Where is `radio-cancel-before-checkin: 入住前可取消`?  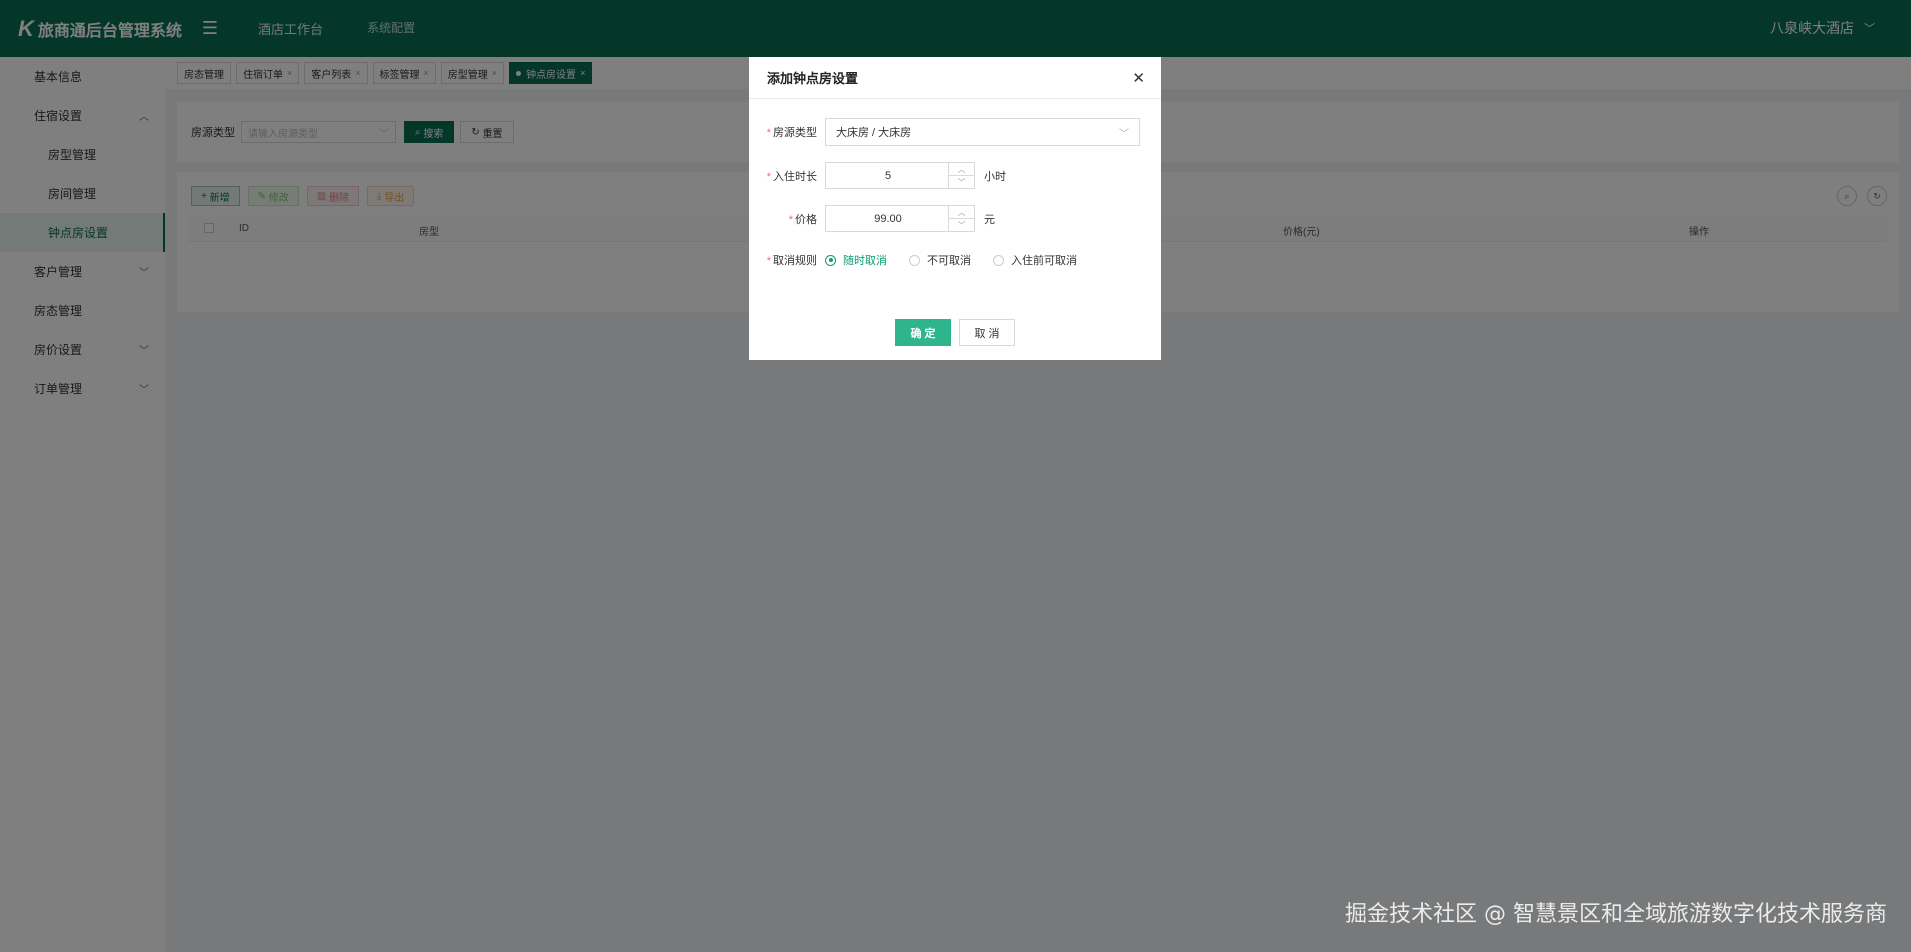 radio-cancel-before-checkin: 入住前可取消 is located at coordinates (1035, 260).